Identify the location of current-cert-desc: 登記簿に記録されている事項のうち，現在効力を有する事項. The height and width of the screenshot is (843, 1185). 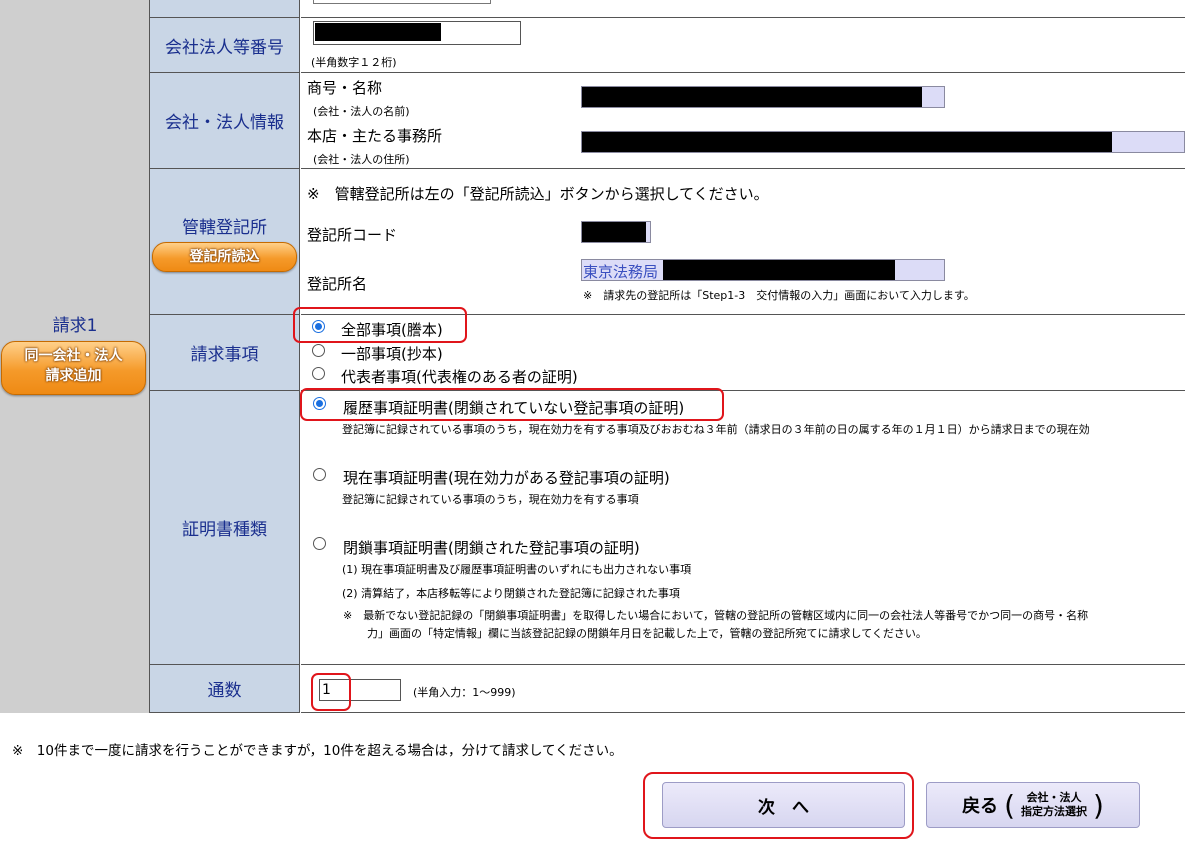
(490, 499).